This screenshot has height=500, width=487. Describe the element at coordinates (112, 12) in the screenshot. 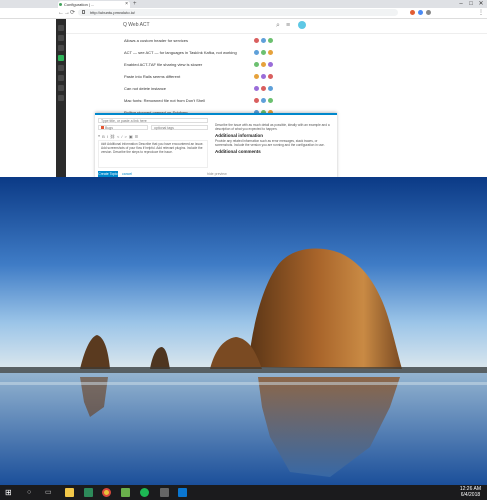

I see `url-text: http://ubuntu.pmvoluto.io/` at that location.